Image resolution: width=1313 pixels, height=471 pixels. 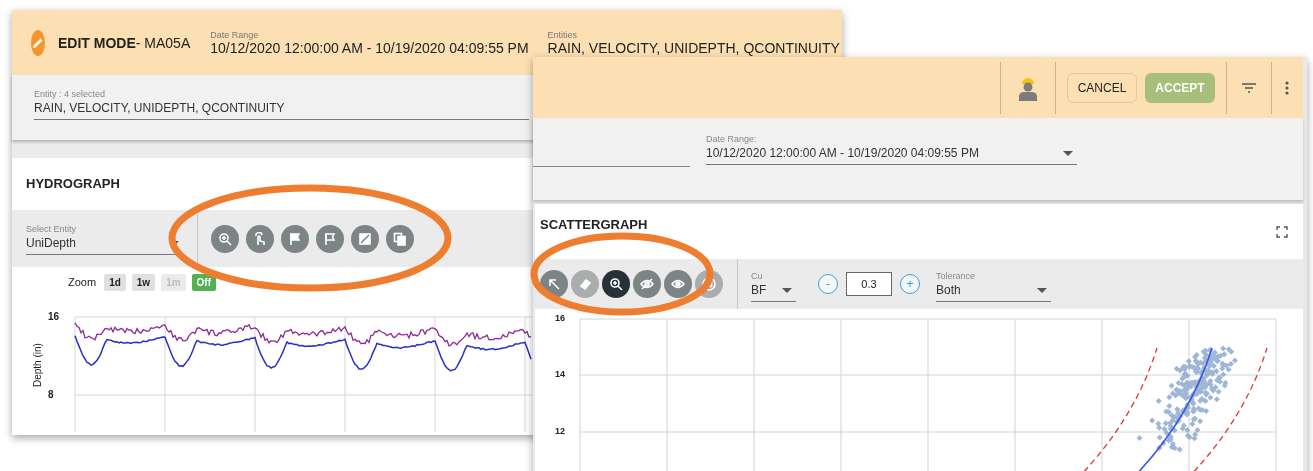 What do you see at coordinates (563, 34) in the screenshot?
I see `entities-label: Entities` at bounding box center [563, 34].